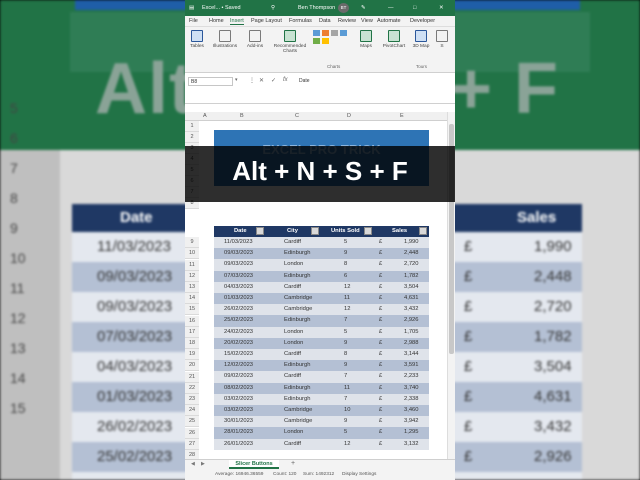  Describe the element at coordinates (325, 33) in the screenshot. I see `line-chart-icon` at that location.